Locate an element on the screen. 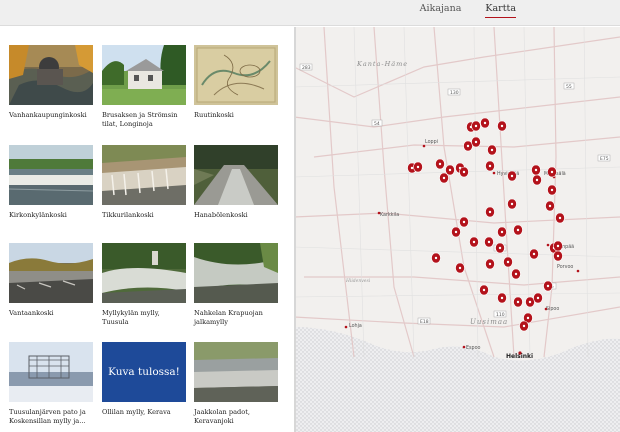 The height and width of the screenshot is (432, 620). location-card: Kirkonkylänkoski is located at coordinates (51, 182).